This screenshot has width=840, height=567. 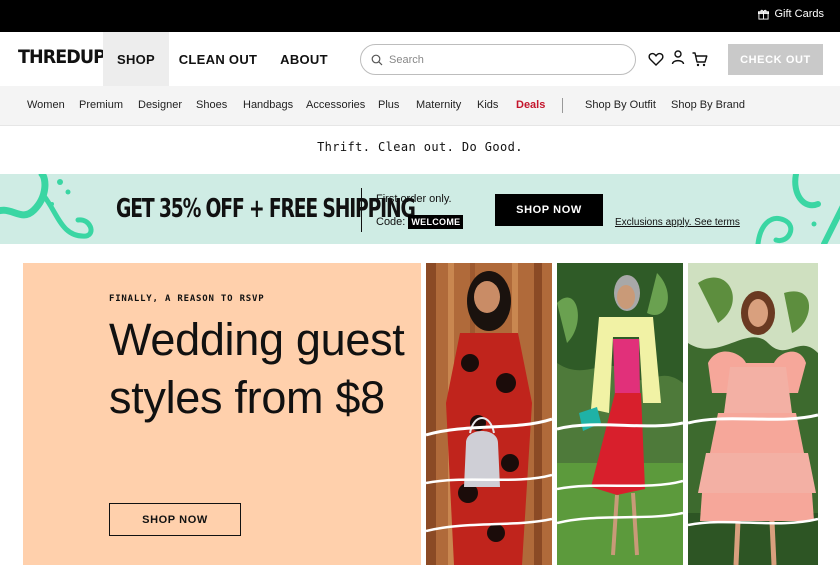 I want to click on promo-shop-now-button: SHOP NOW, so click(x=549, y=210).